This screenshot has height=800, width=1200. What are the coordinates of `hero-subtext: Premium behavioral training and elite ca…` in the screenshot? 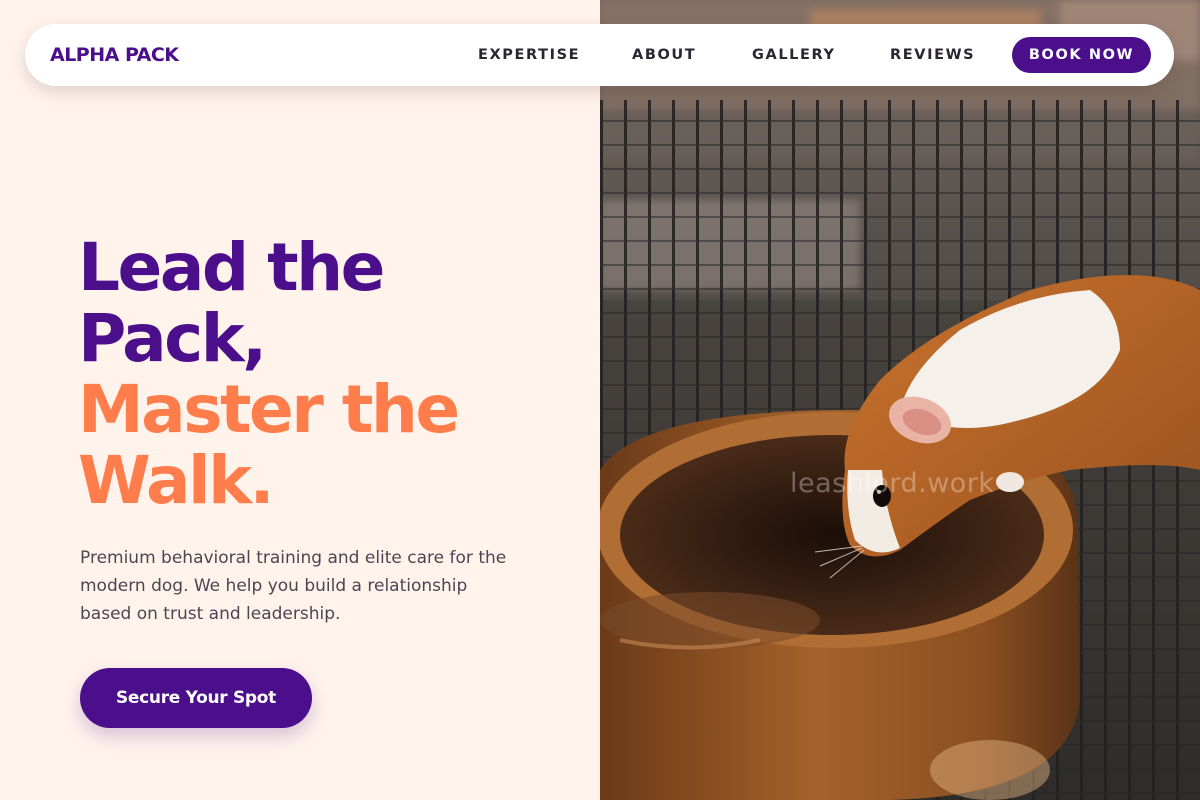 It's located at (293, 586).